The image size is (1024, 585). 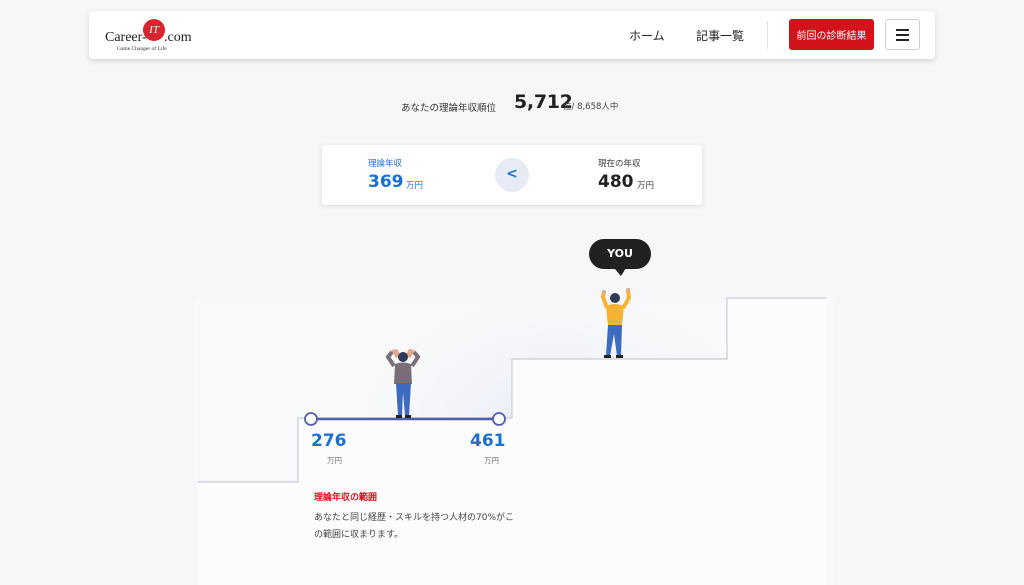 What do you see at coordinates (499, 419) in the screenshot?
I see `range-high-handle` at bounding box center [499, 419].